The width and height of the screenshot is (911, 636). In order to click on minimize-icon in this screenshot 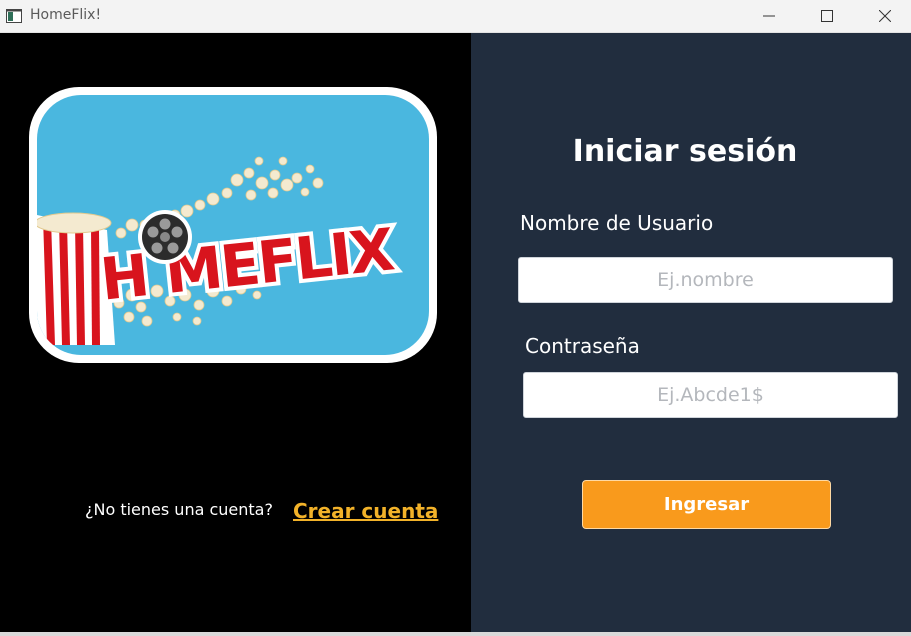, I will do `click(769, 16)`.